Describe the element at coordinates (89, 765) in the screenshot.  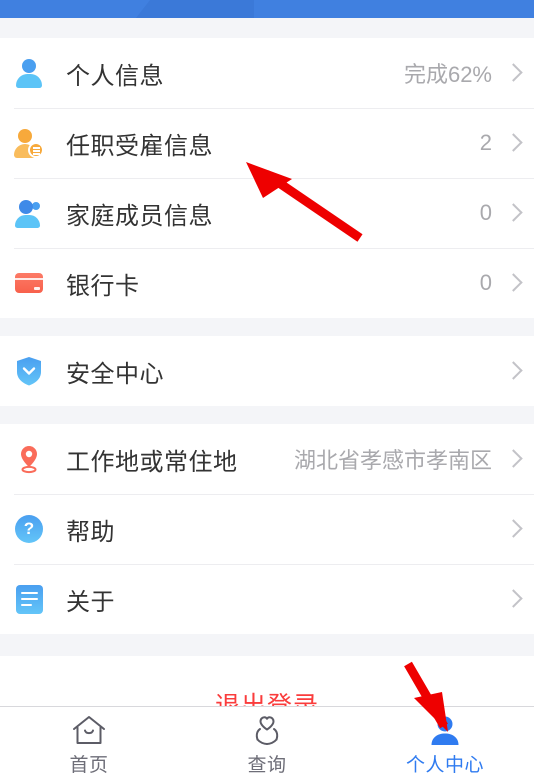
I see `tab-label: 首页` at that location.